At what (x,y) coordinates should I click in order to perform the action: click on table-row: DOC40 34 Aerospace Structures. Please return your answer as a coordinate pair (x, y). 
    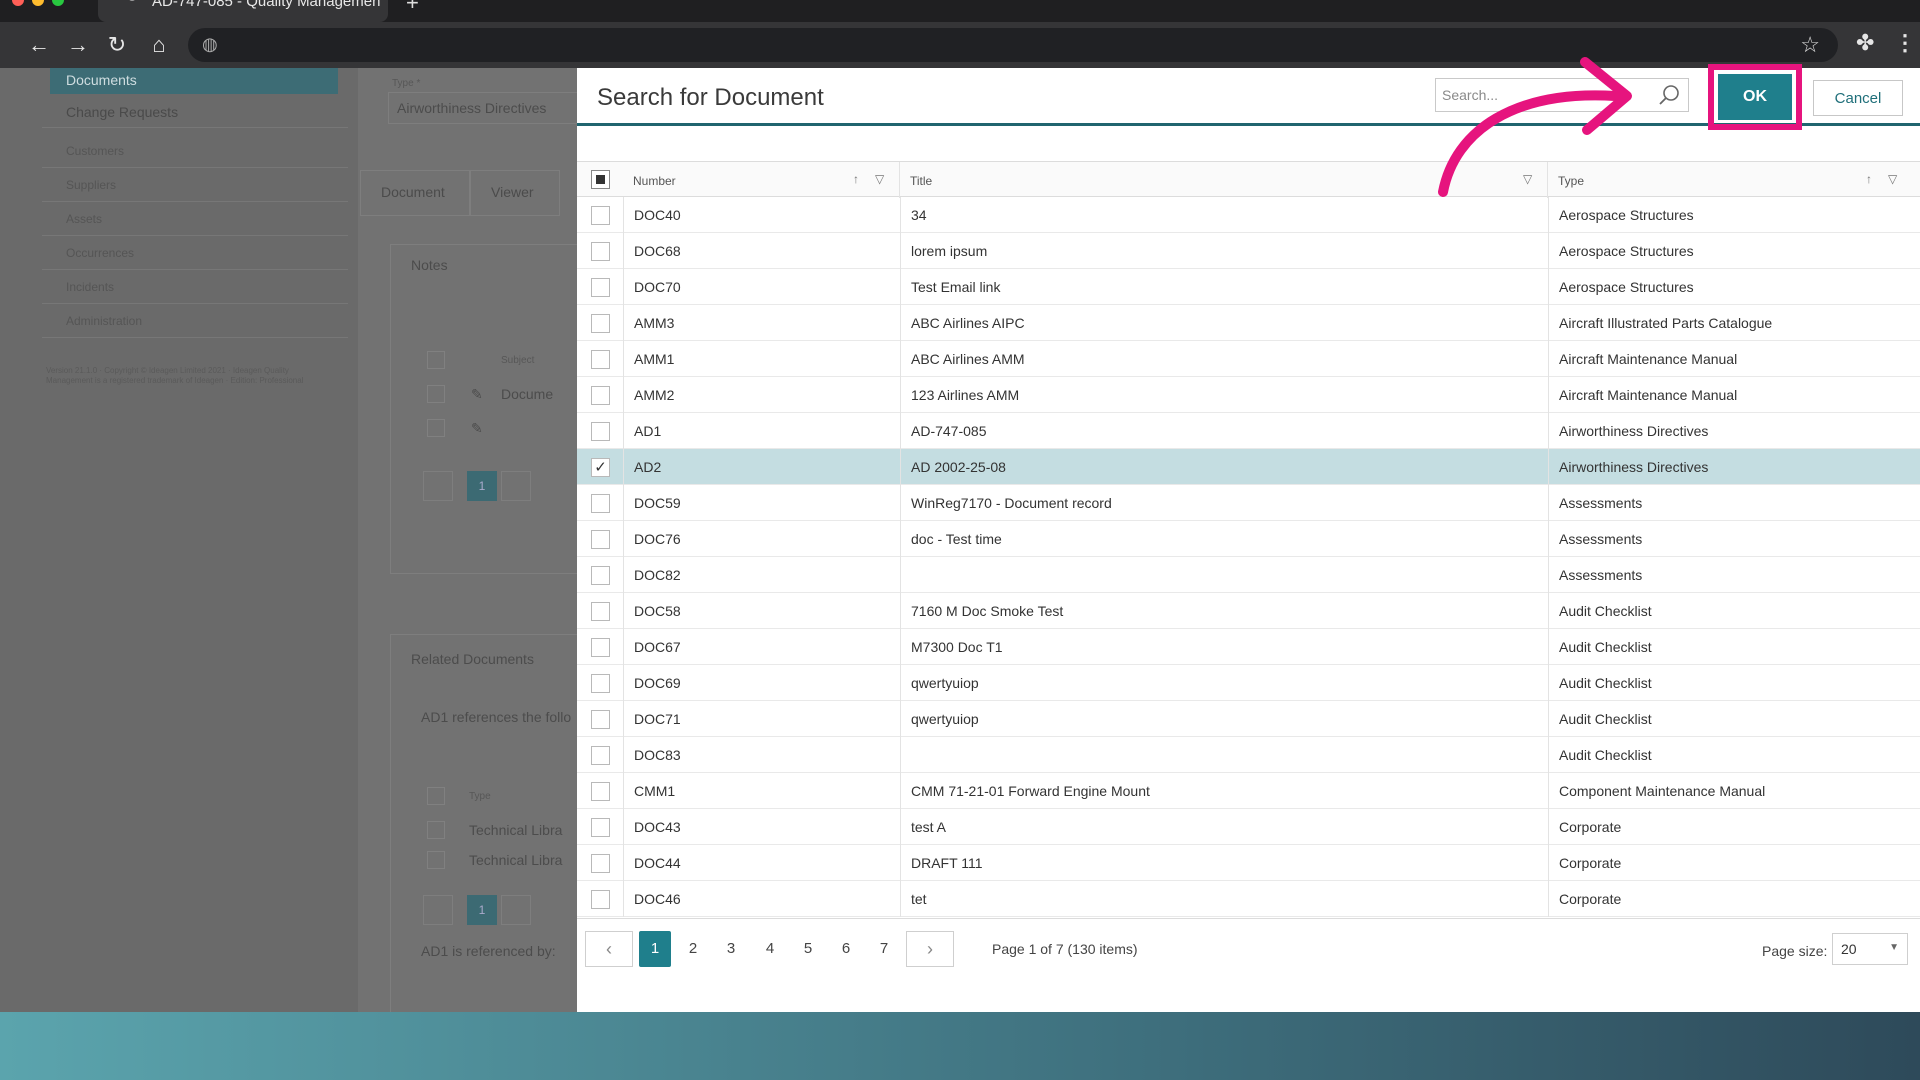
    Looking at the image, I should click on (1248, 215).